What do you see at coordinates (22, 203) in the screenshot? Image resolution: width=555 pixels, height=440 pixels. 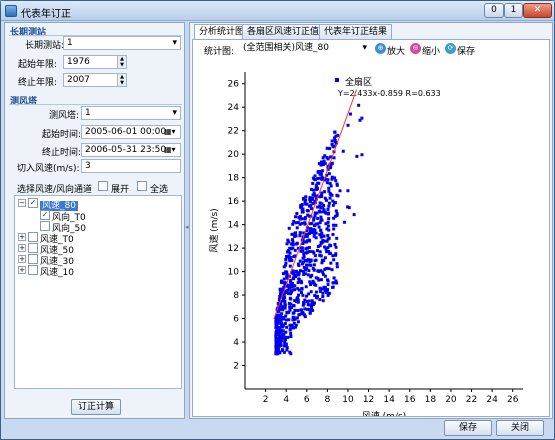 I see `collapse-icon: −` at bounding box center [22, 203].